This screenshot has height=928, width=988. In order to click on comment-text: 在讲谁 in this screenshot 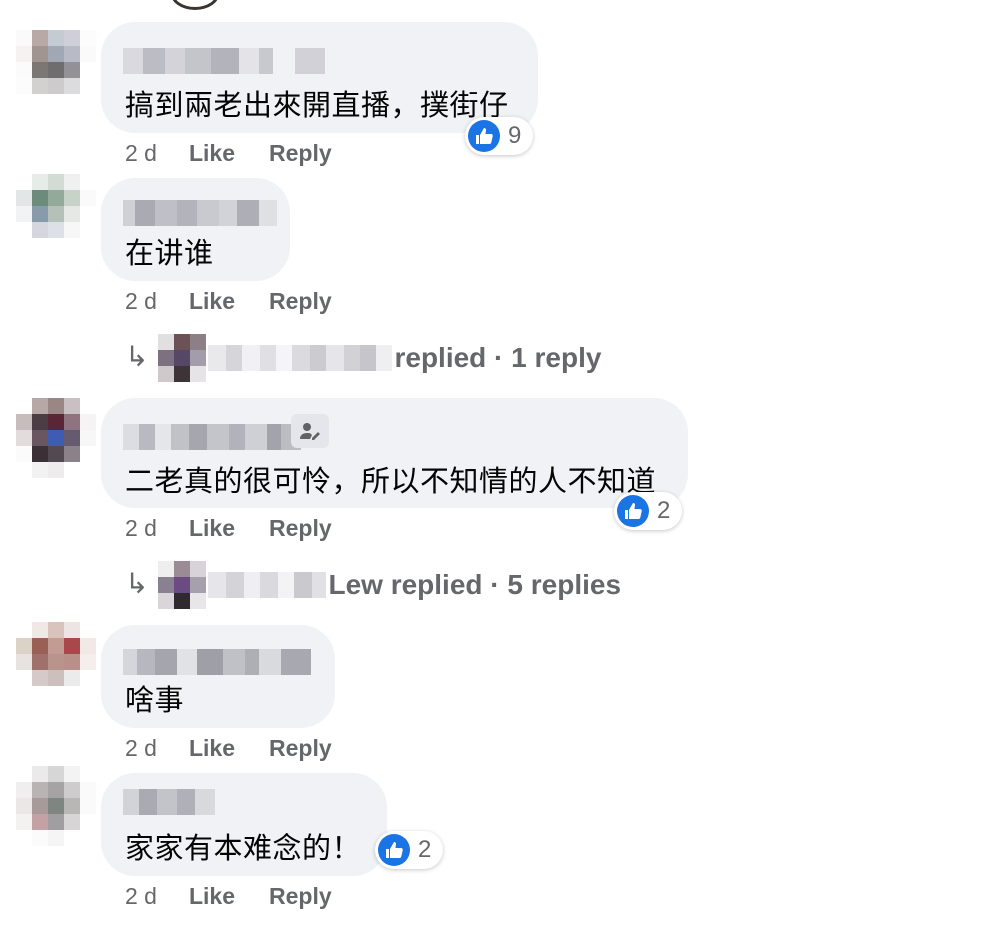, I will do `click(169, 253)`.